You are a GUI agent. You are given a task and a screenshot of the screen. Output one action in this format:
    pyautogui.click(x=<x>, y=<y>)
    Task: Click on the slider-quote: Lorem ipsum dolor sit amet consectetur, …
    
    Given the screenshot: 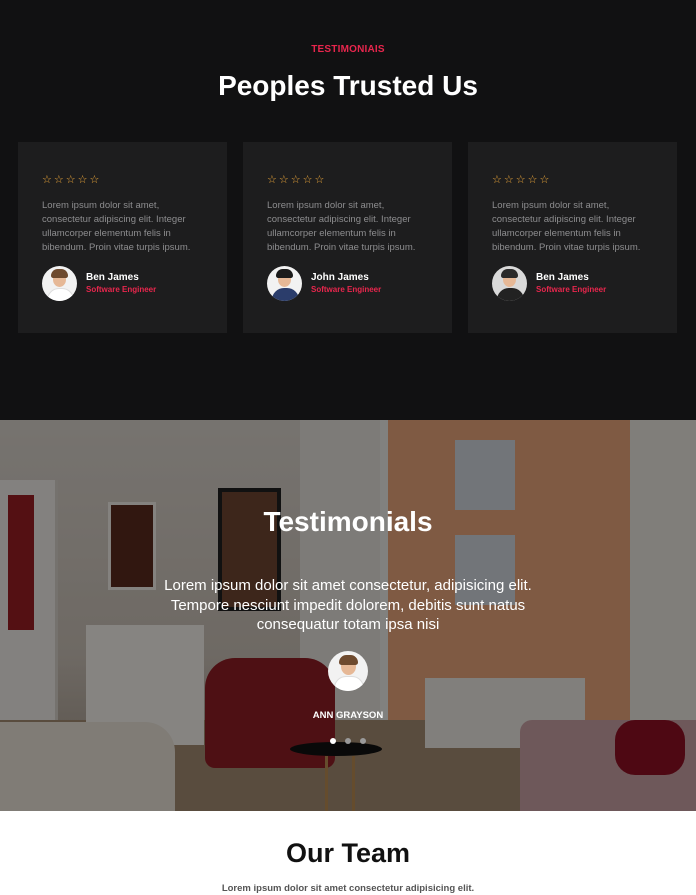 What is the action you would take?
    pyautogui.click(x=348, y=605)
    